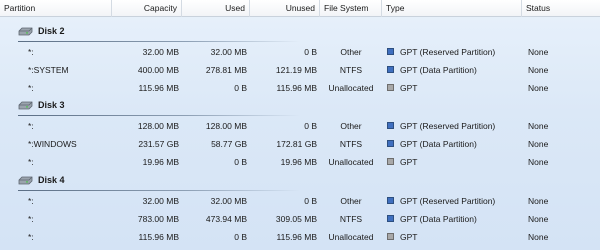 Image resolution: width=600 pixels, height=250 pixels. I want to click on capacity-cell: 400.00 MB, so click(158, 70).